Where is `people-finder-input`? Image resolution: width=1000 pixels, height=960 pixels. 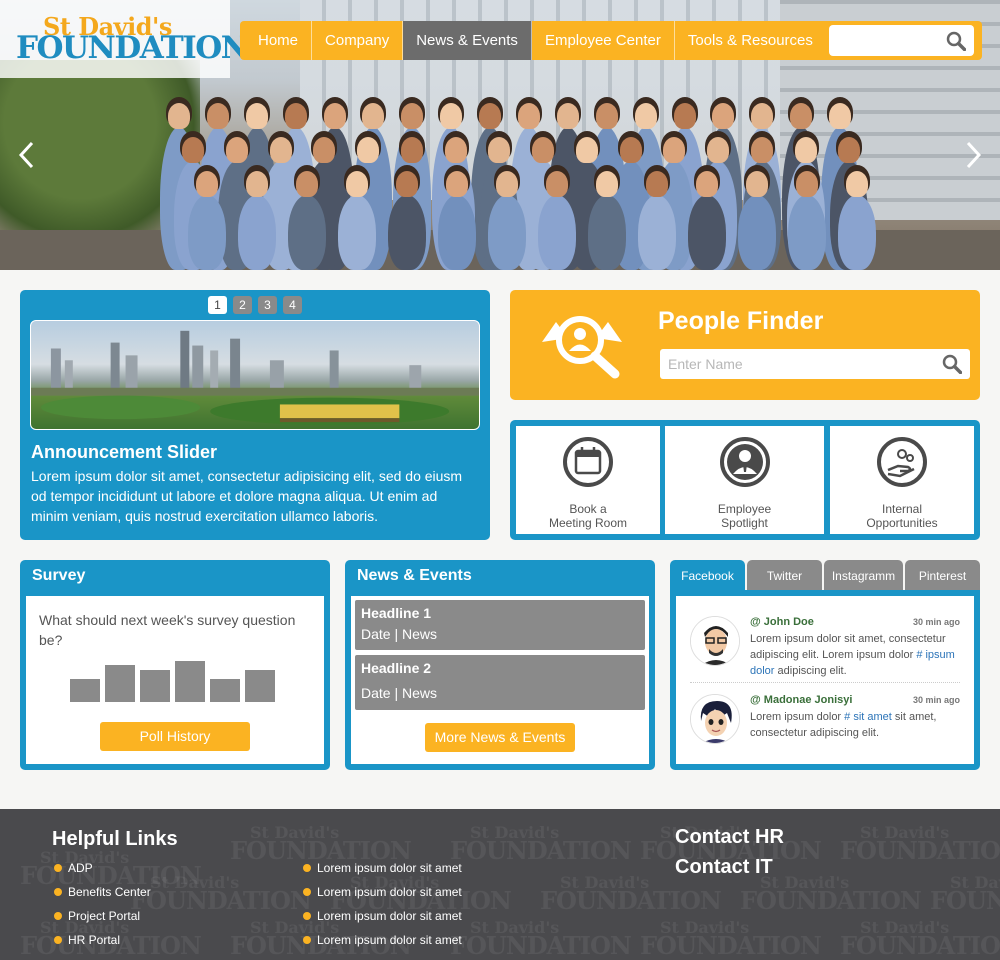 people-finder-input is located at coordinates (795, 364).